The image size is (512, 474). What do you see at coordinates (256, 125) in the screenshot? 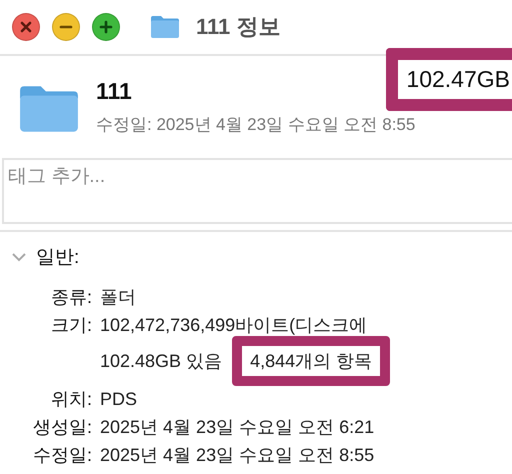
I see `modified-date: 수정일: 2025년 4월 23일 수요일 오전 8:55` at bounding box center [256, 125].